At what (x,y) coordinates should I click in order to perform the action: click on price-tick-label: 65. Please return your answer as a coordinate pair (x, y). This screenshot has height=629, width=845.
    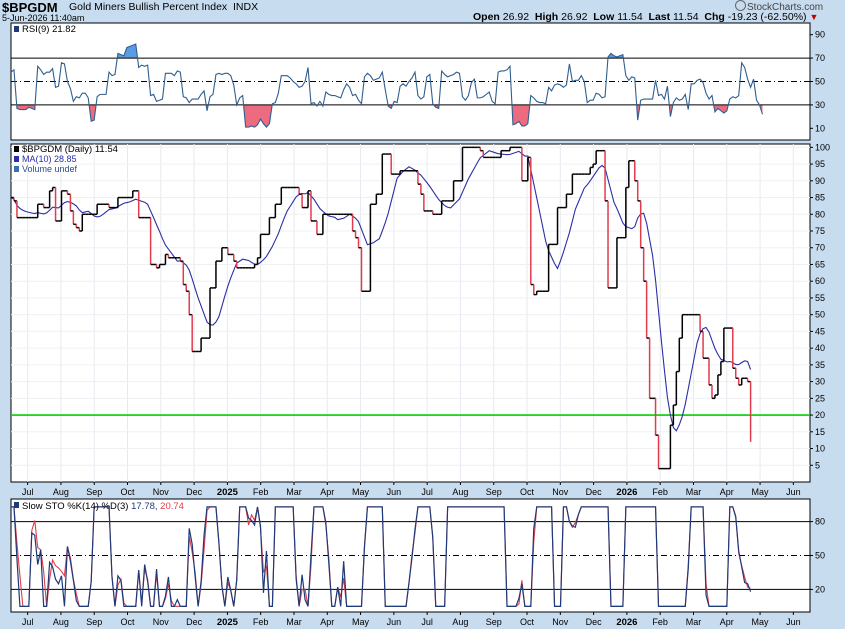
    Looking at the image, I should click on (820, 264).